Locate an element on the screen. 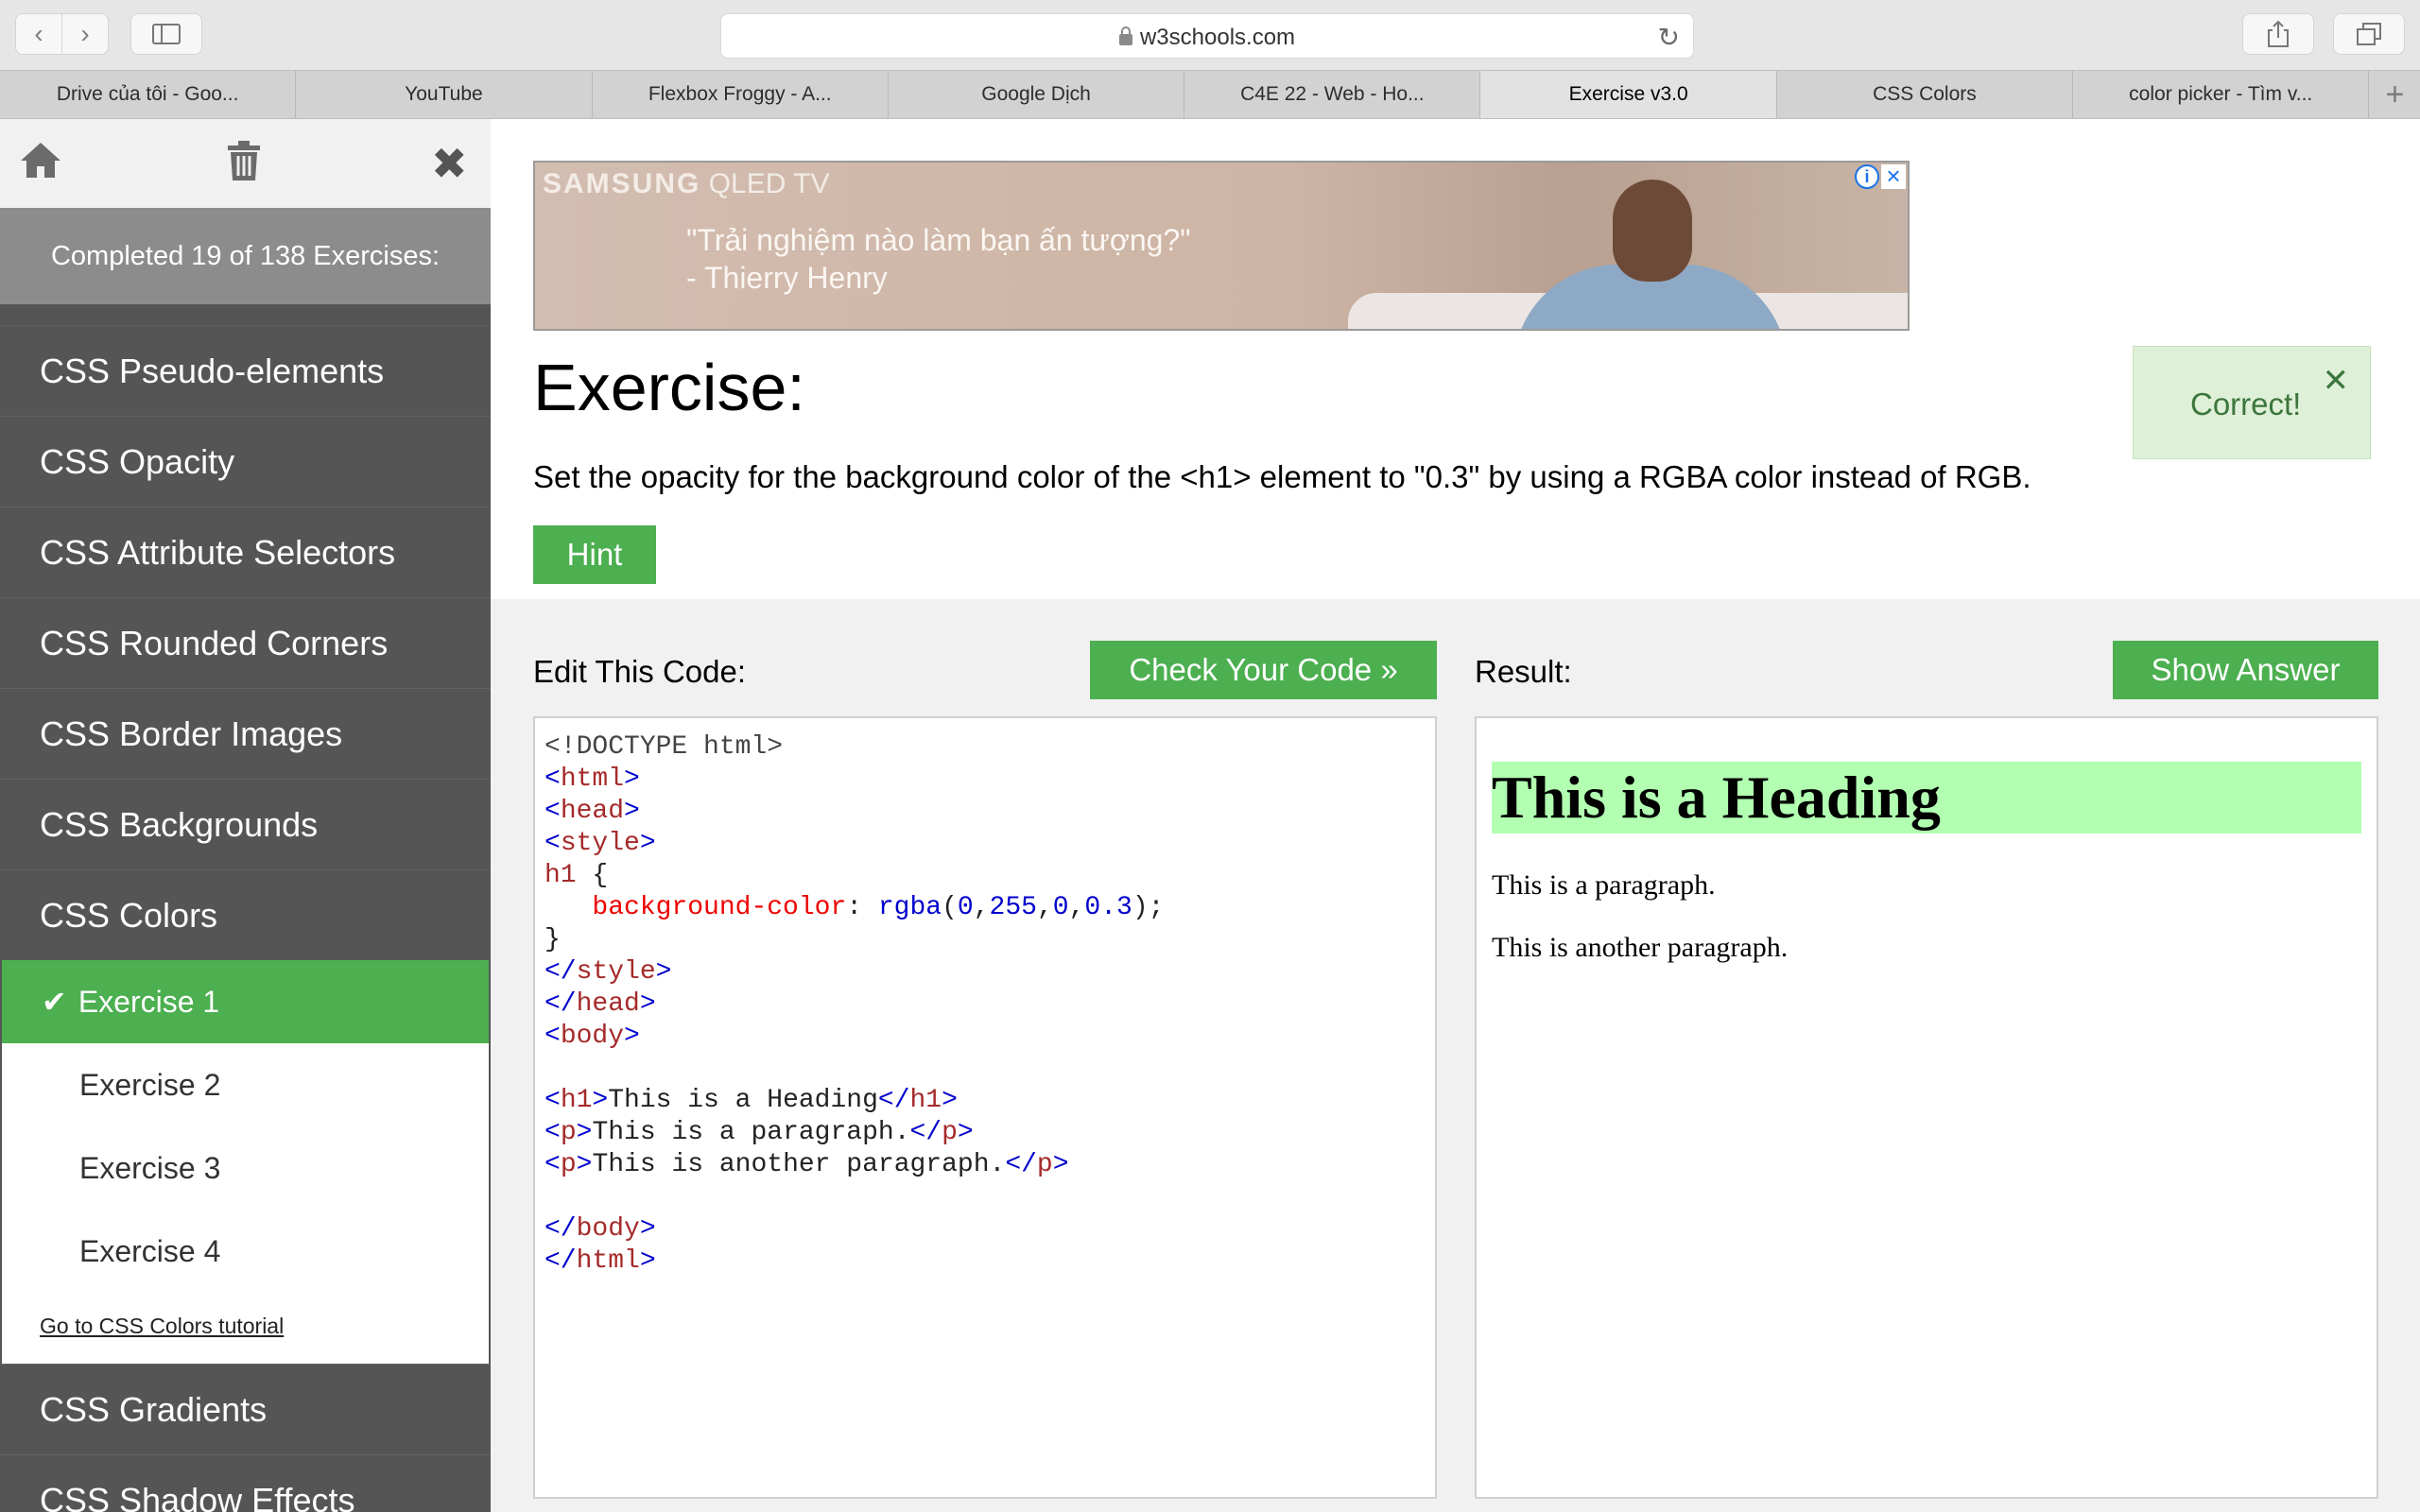 The image size is (2420, 1512). sidebar-toggle-button is located at coordinates (166, 34).